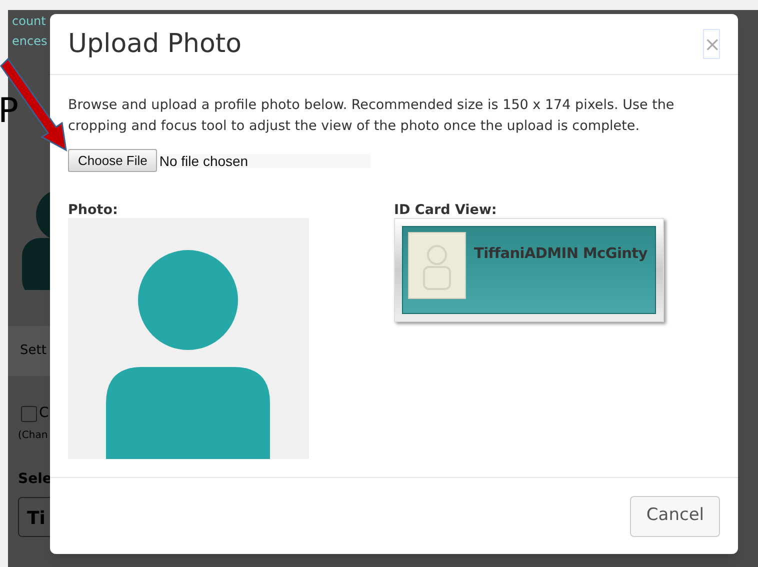  What do you see at coordinates (29, 414) in the screenshot?
I see `checkbox` at bounding box center [29, 414].